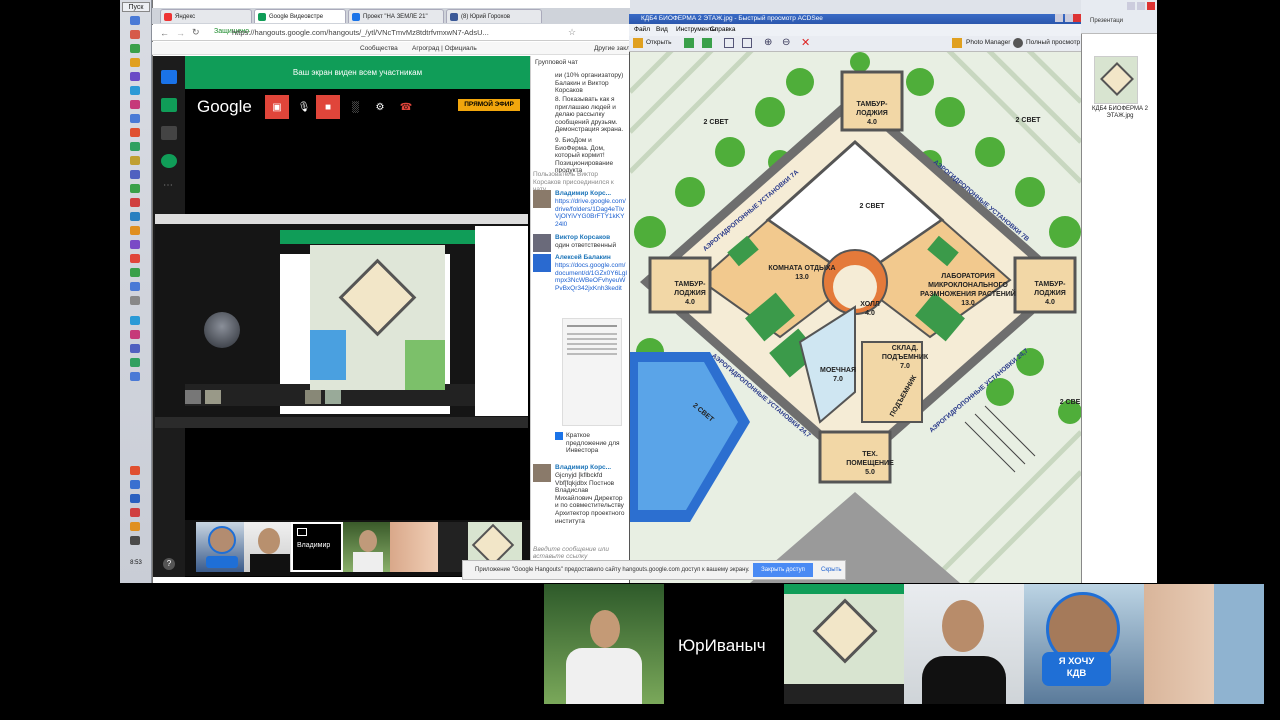 The width and height of the screenshot is (1280, 720). What do you see at coordinates (572, 32) in the screenshot?
I see `star-icon: ☆` at bounding box center [572, 32].